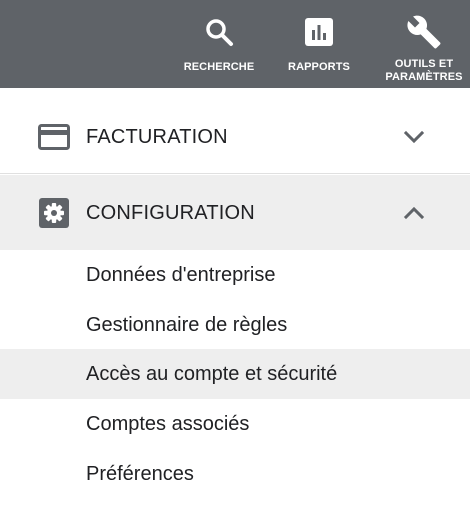  Describe the element at coordinates (424, 32) in the screenshot. I see `wrench-icon` at that location.